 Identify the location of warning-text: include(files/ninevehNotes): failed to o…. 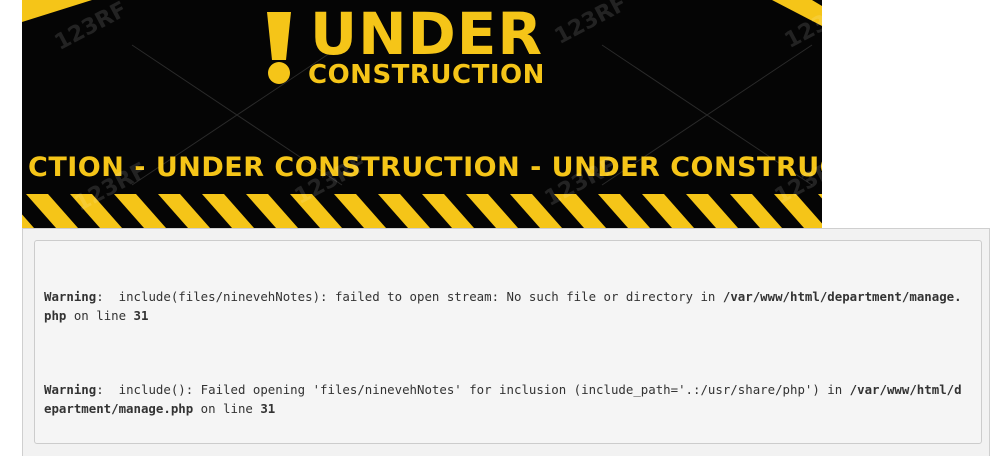
(420, 296).